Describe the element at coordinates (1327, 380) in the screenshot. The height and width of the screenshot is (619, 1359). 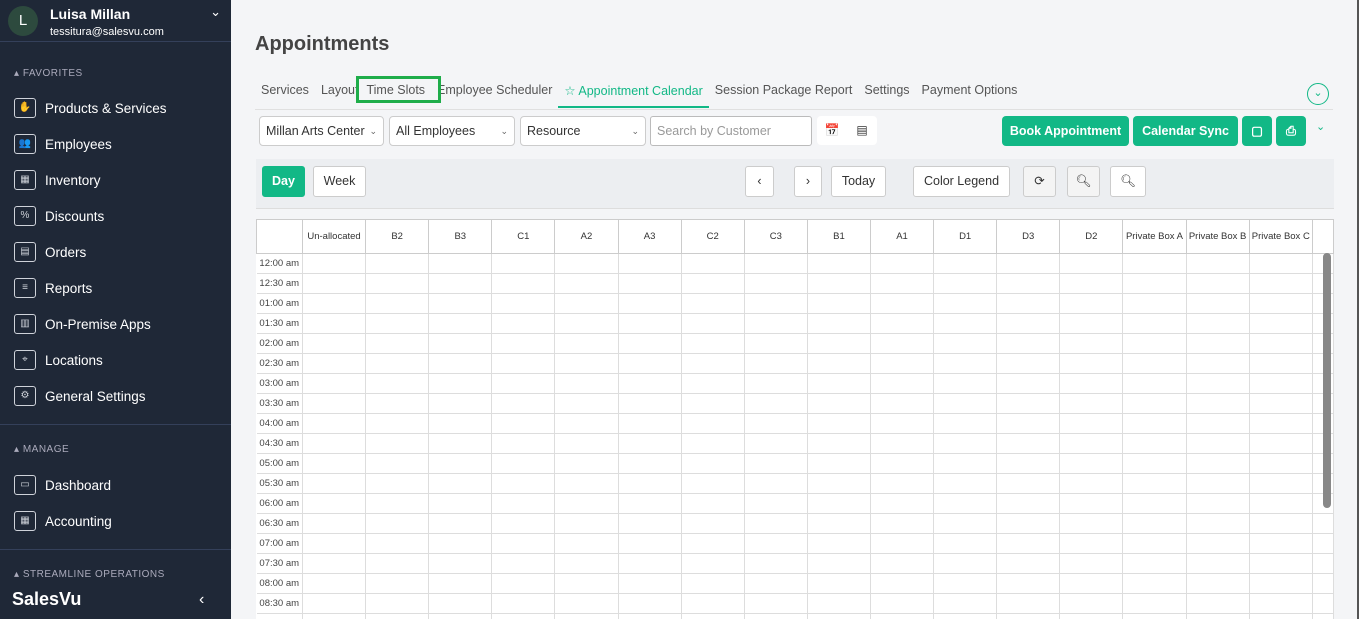
I see `scrollbar` at that location.